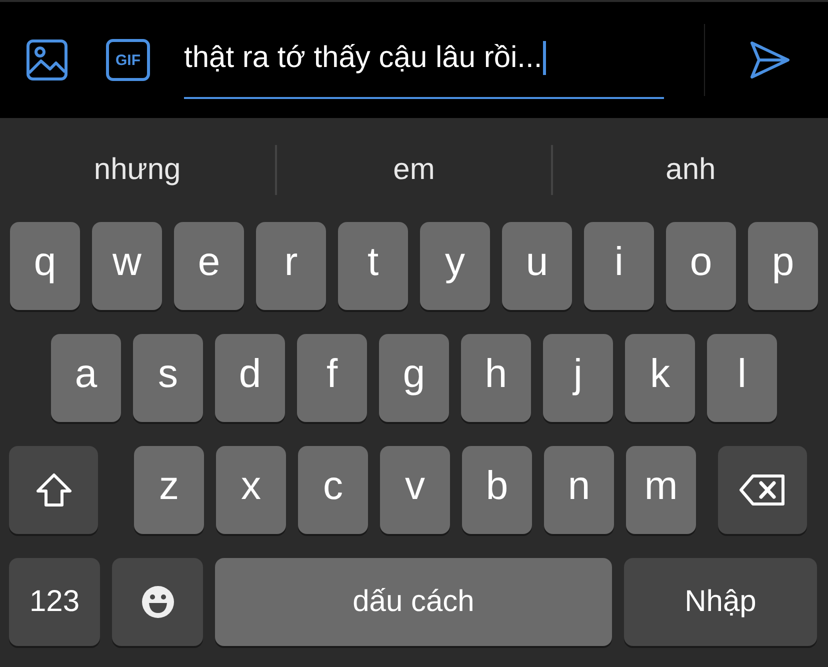  Describe the element at coordinates (54, 602) in the screenshot. I see `numbers-key: 123` at that location.